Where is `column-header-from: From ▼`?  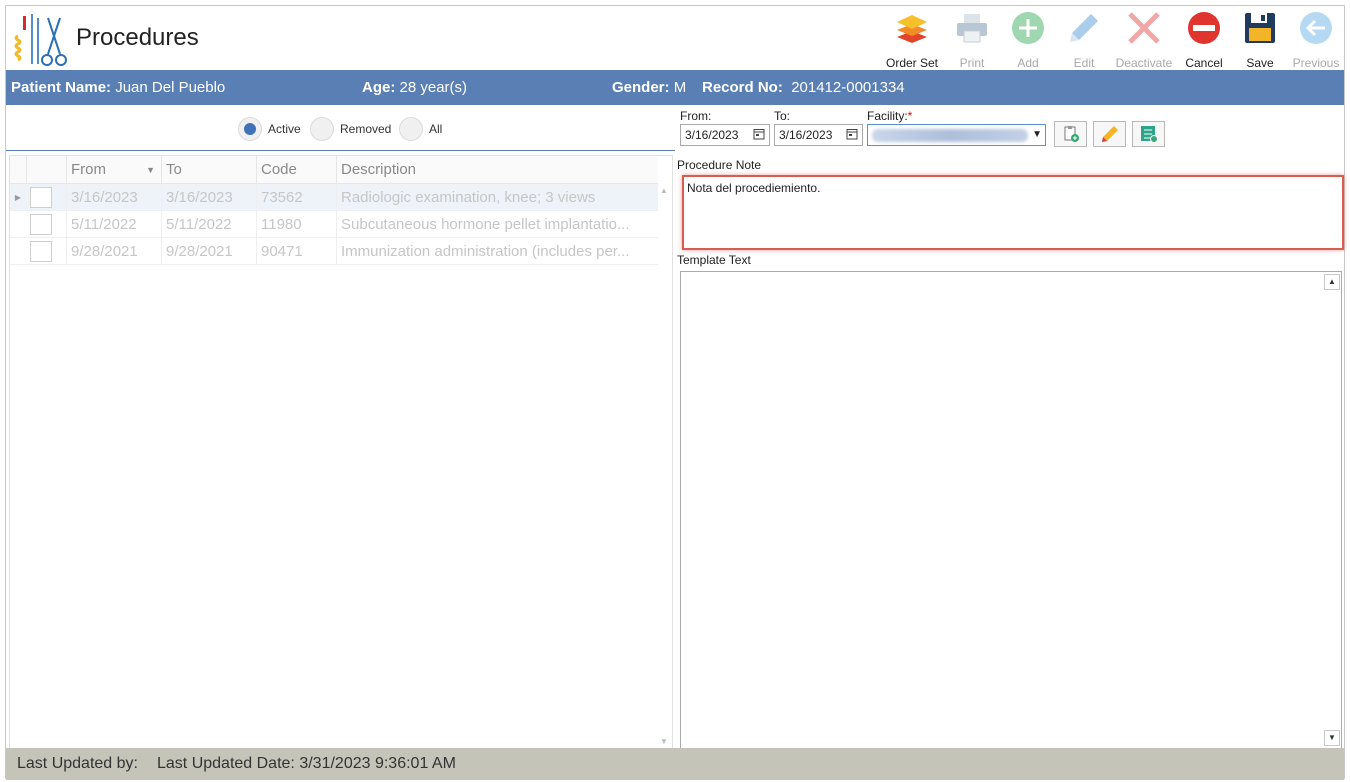
column-header-from: From ▼ is located at coordinates (113, 170).